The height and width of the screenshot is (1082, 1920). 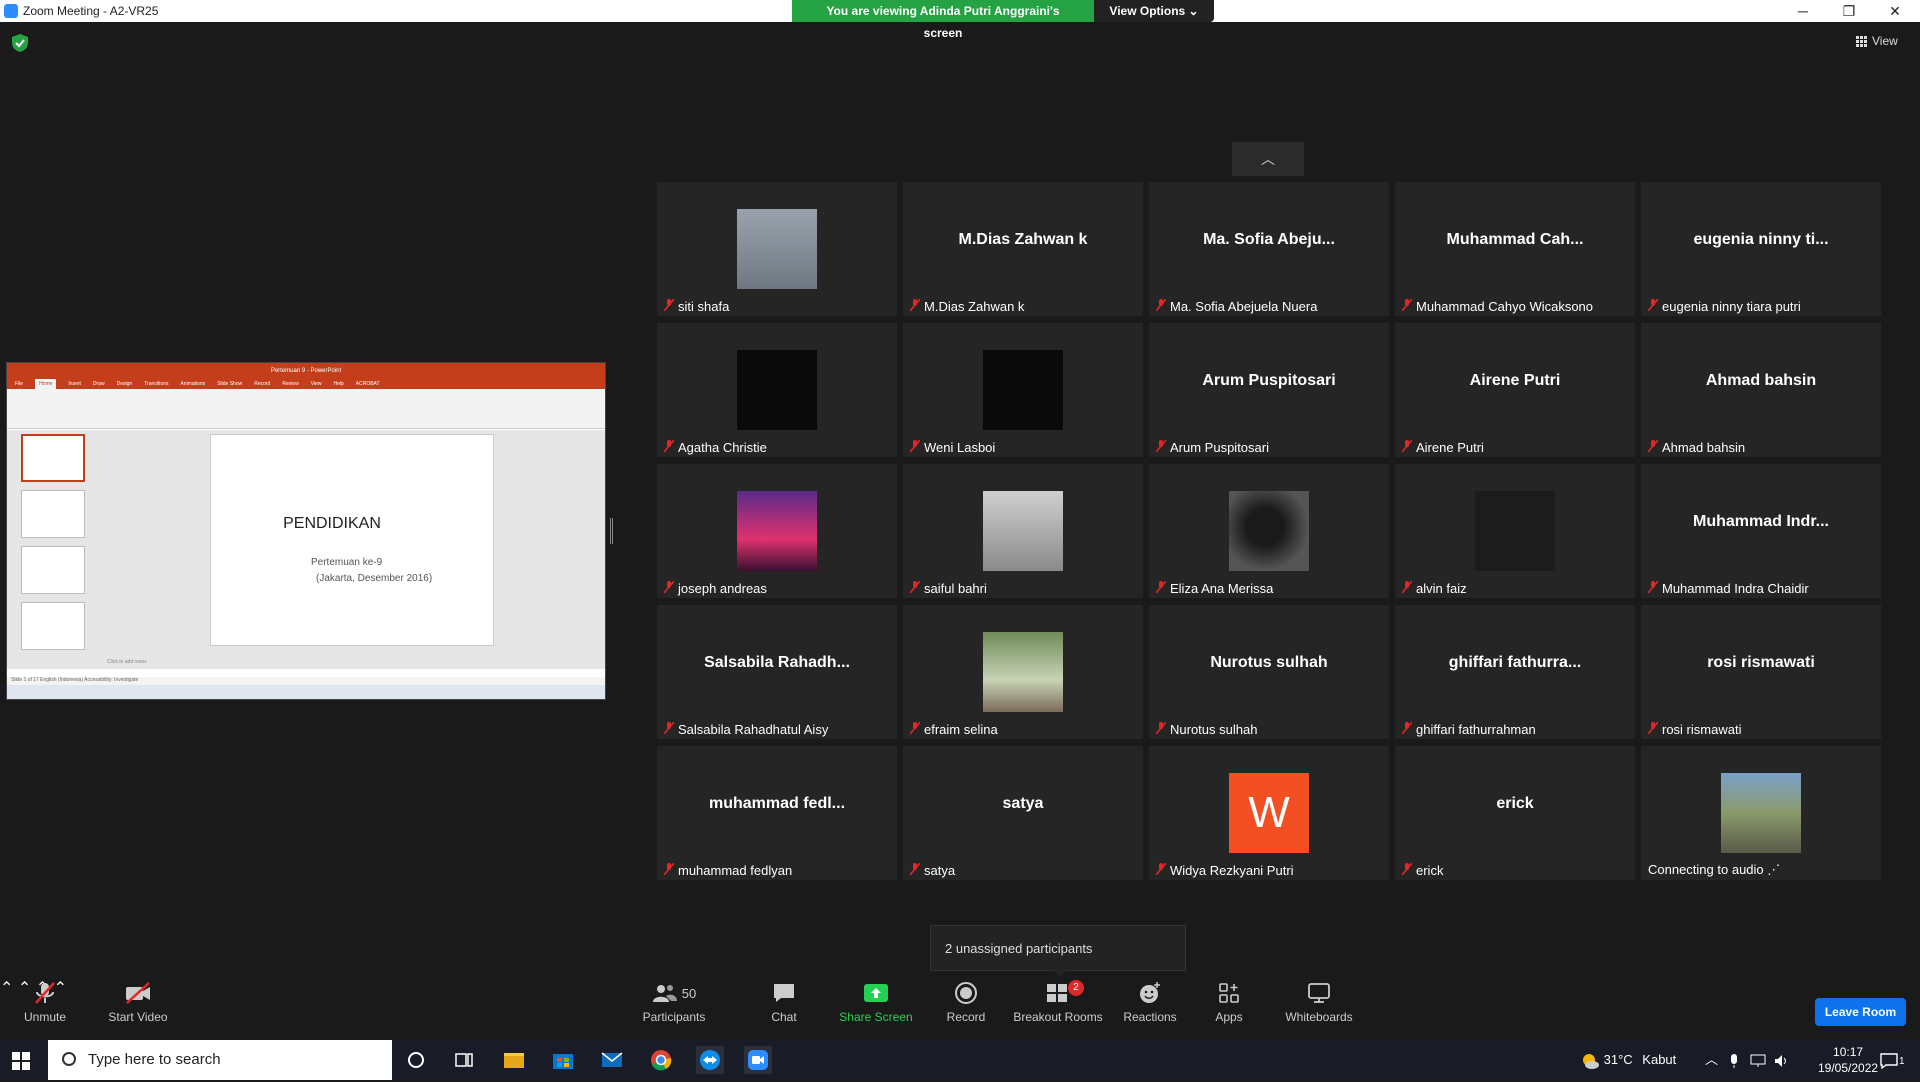 What do you see at coordinates (1023, 390) in the screenshot?
I see `participant-tile: Weni Lasboi` at bounding box center [1023, 390].